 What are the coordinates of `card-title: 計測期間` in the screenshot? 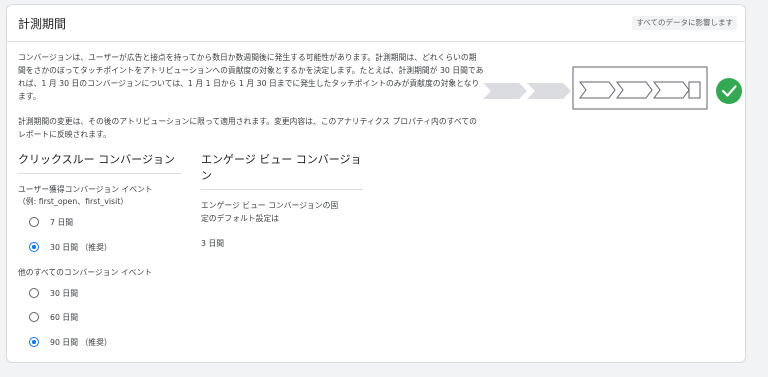 It's located at (42, 24).